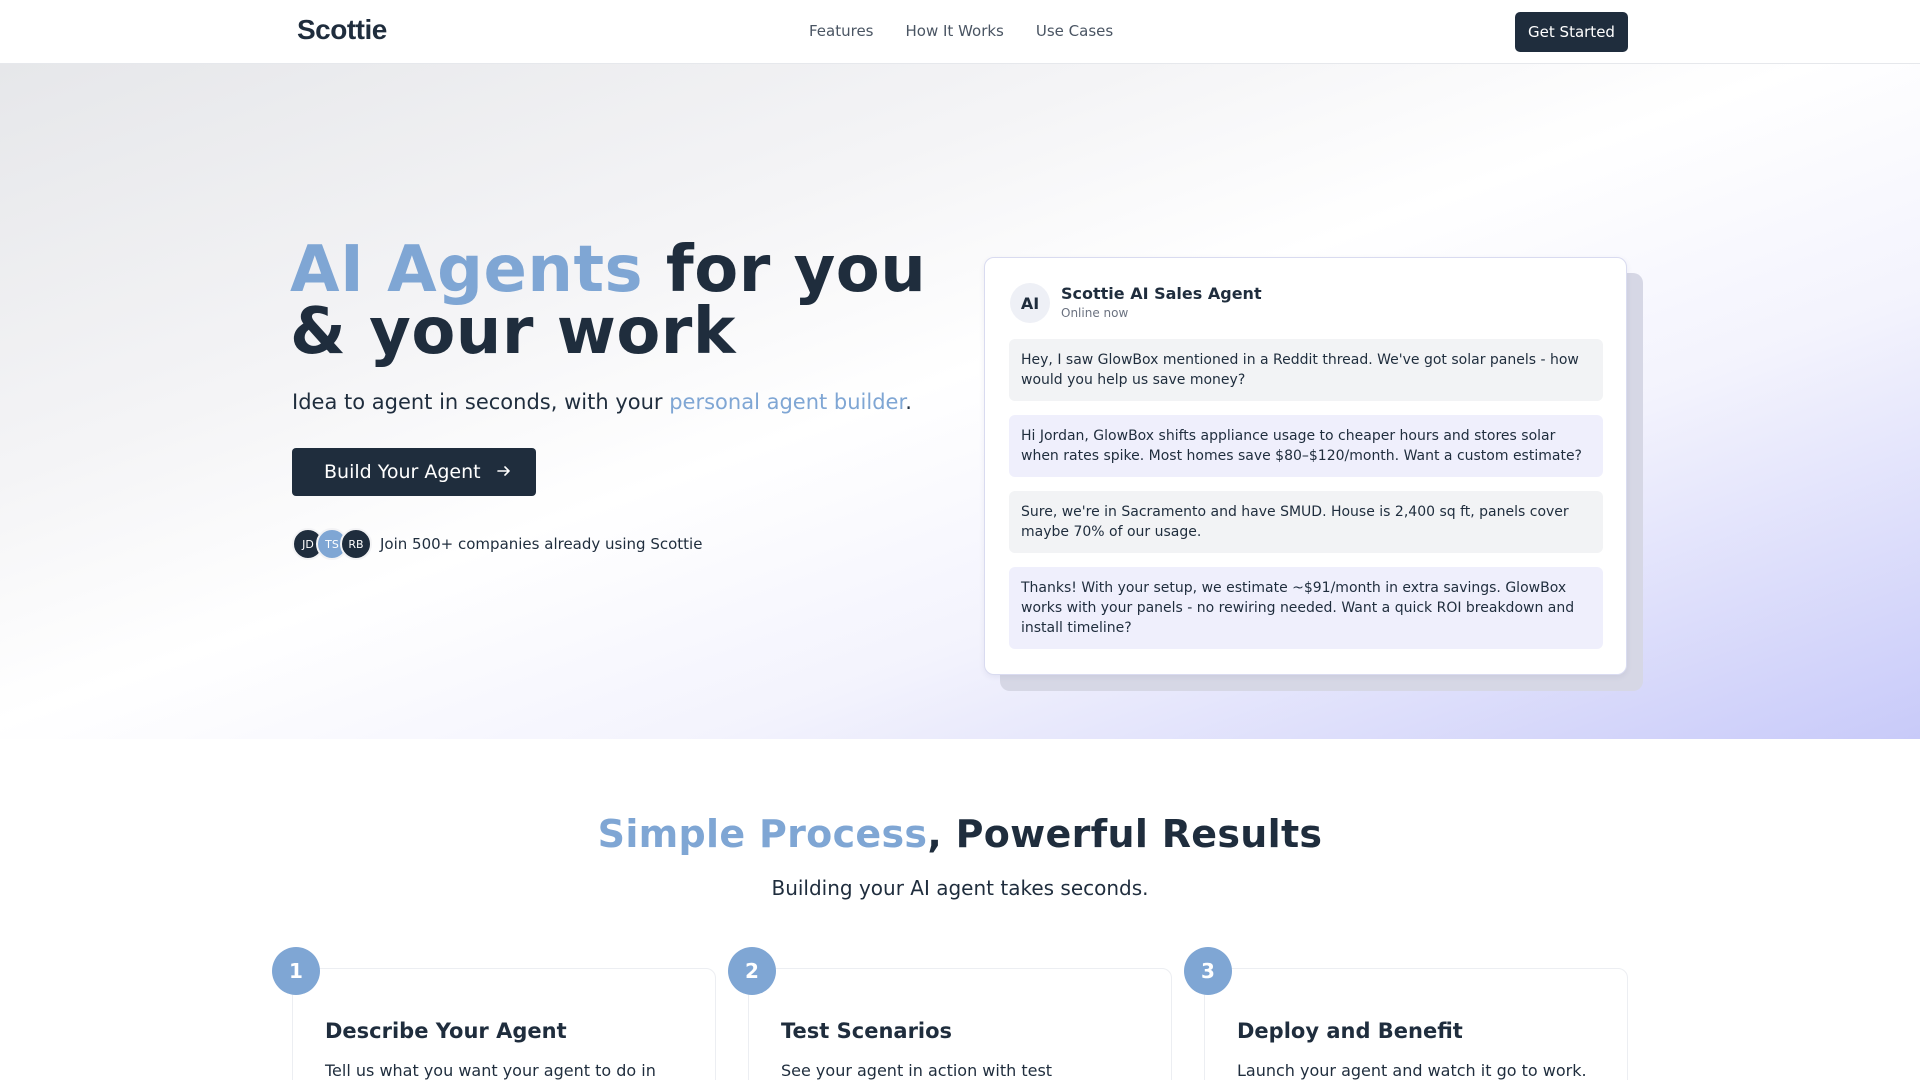  I want to click on personal-agent-builder-link: personal agent builder, so click(787, 402).